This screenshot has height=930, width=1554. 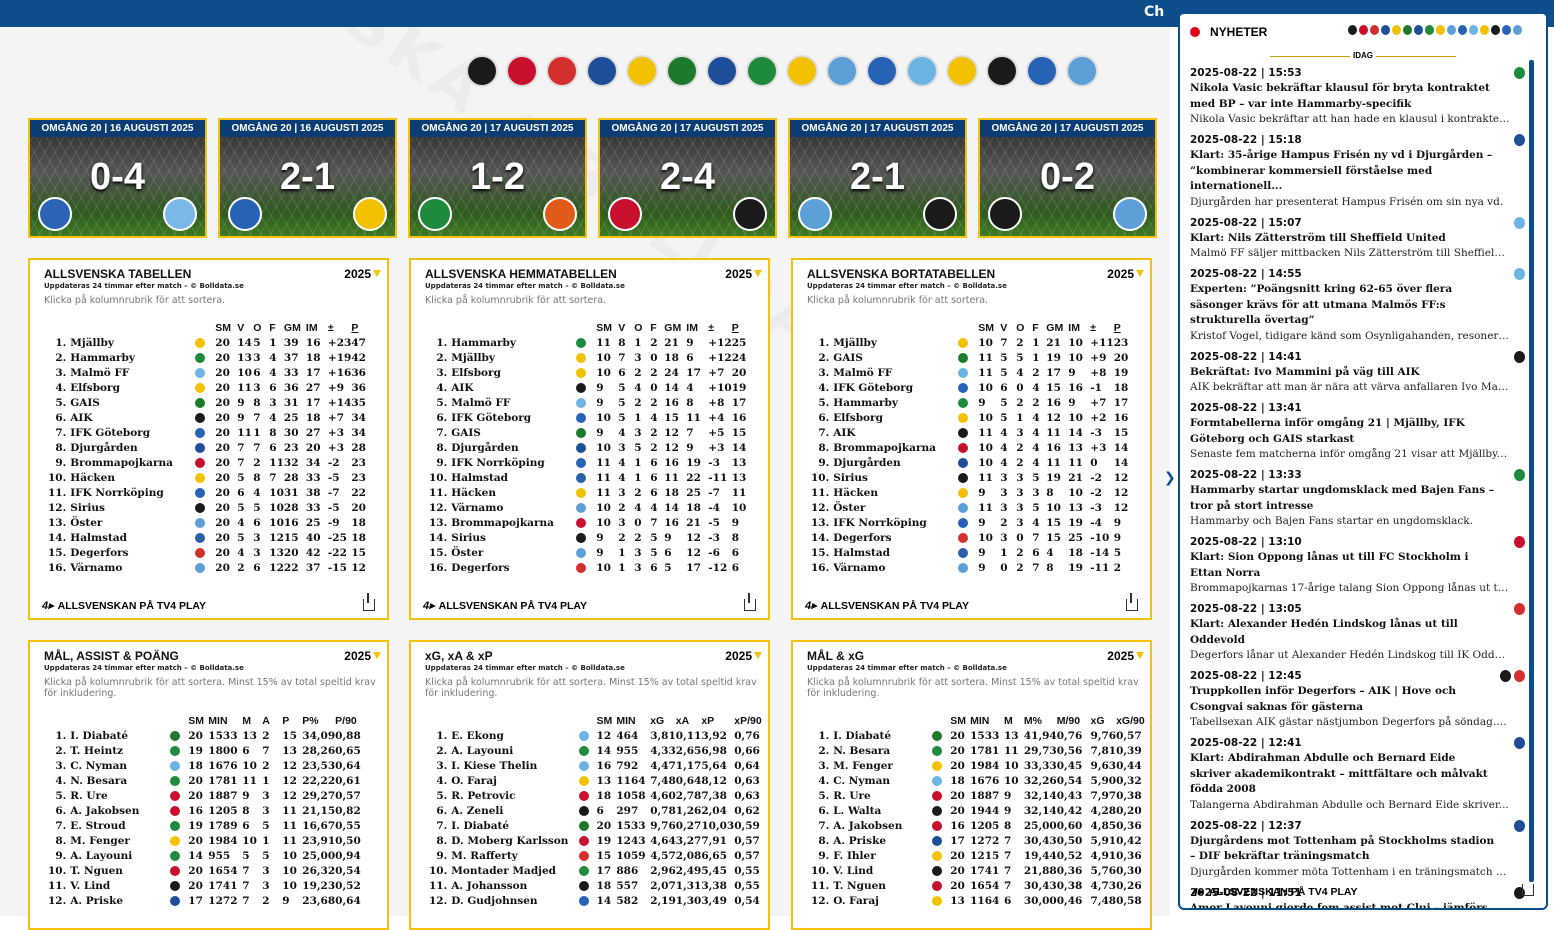 What do you see at coordinates (207, 552) in the screenshot?
I see `table-row: 15. Degerfors 20 4 3 13 20 42 -22 15` at bounding box center [207, 552].